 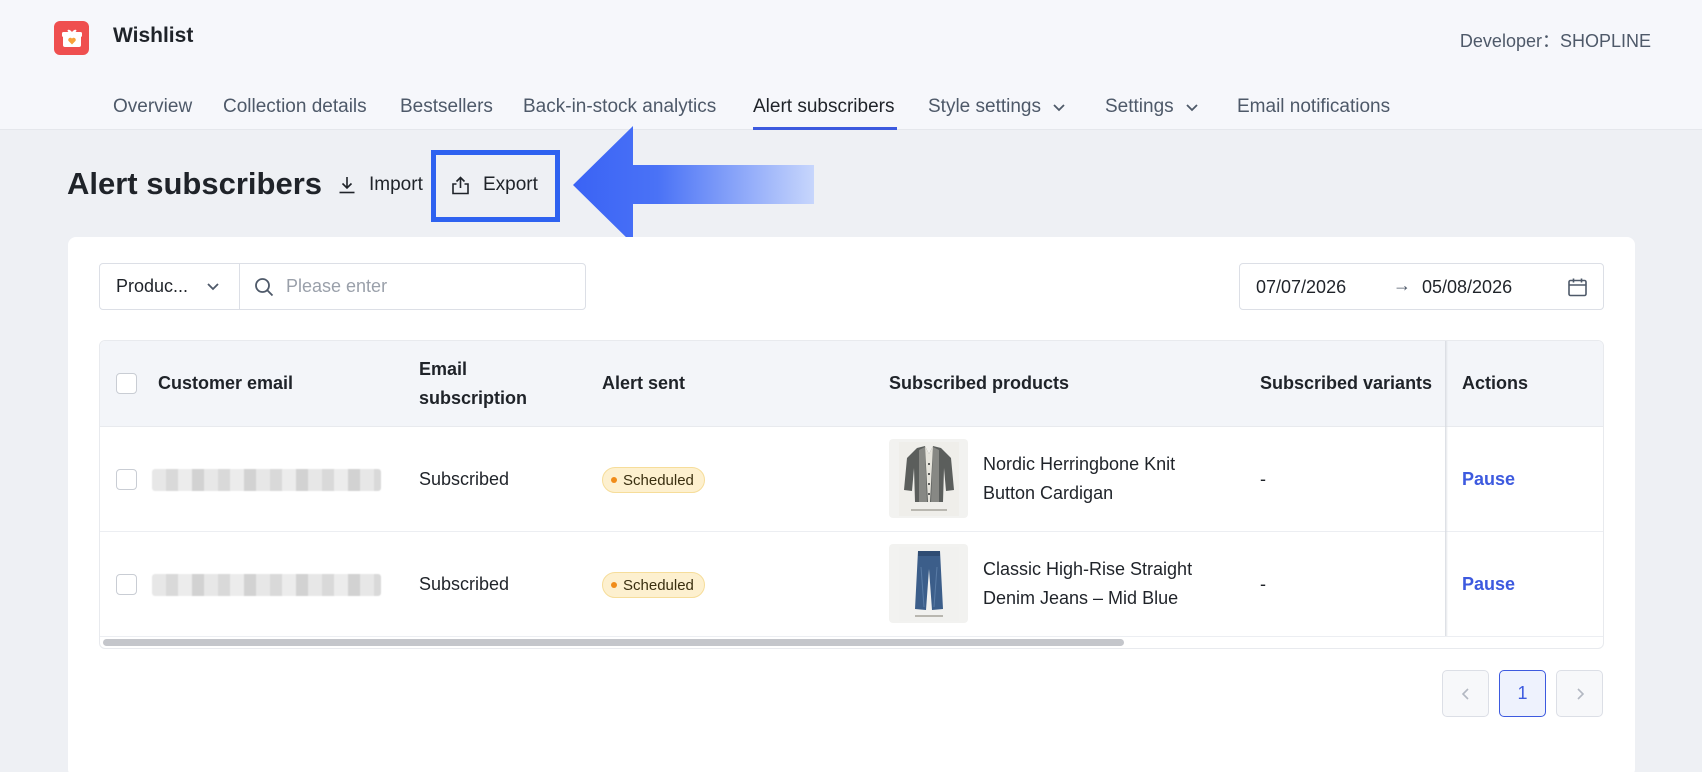 What do you see at coordinates (1555, 41) in the screenshot?
I see `developer-label: Developer：SHOPLINE` at bounding box center [1555, 41].